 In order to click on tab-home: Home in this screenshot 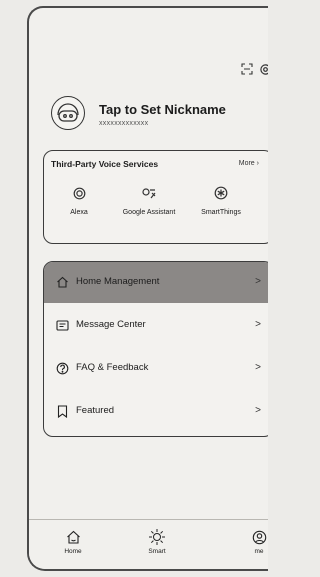, I will do `click(73, 541)`.